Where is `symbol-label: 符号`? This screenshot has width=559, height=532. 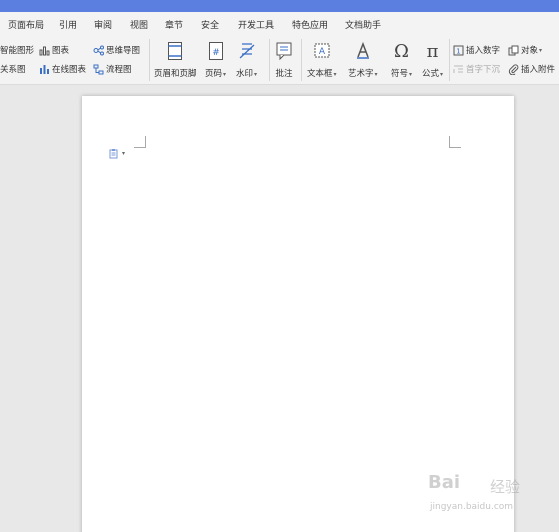 symbol-label: 符号 is located at coordinates (400, 74).